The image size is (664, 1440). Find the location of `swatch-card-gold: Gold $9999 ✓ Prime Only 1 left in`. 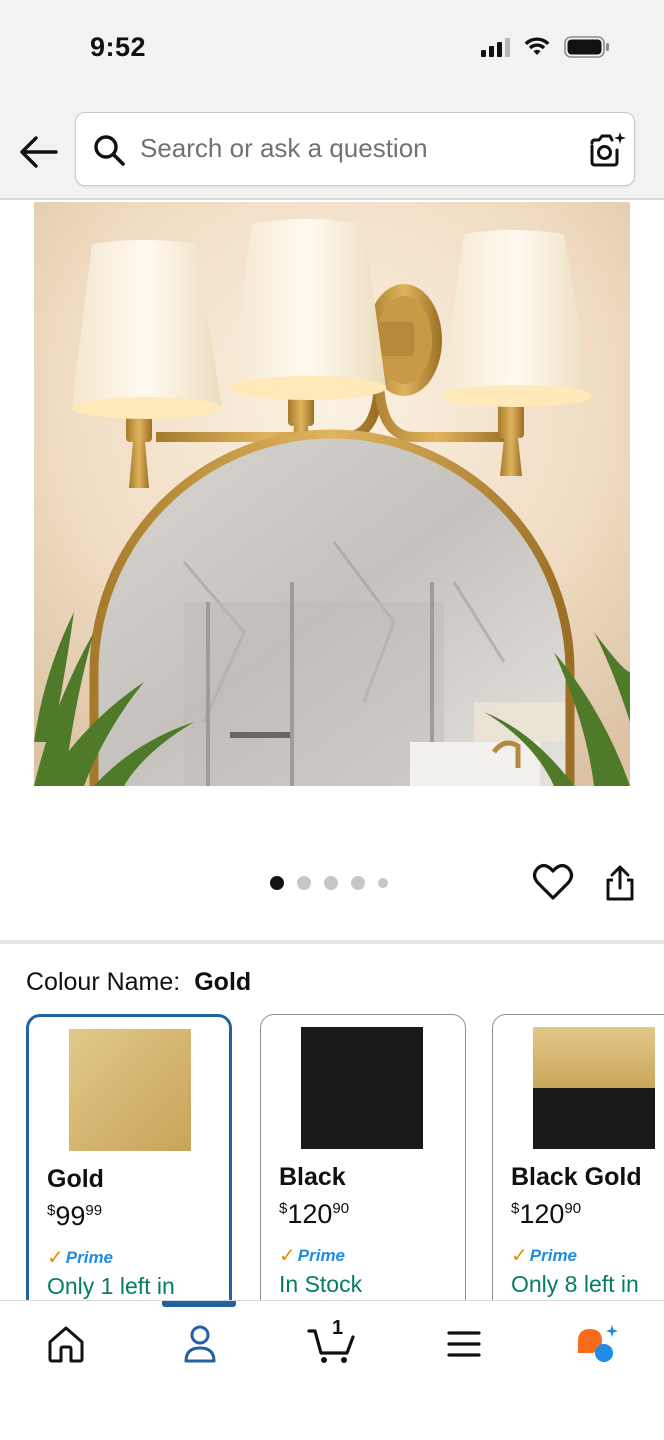

swatch-card-gold: Gold $9999 ✓ Prime Only 1 left in is located at coordinates (129, 1164).